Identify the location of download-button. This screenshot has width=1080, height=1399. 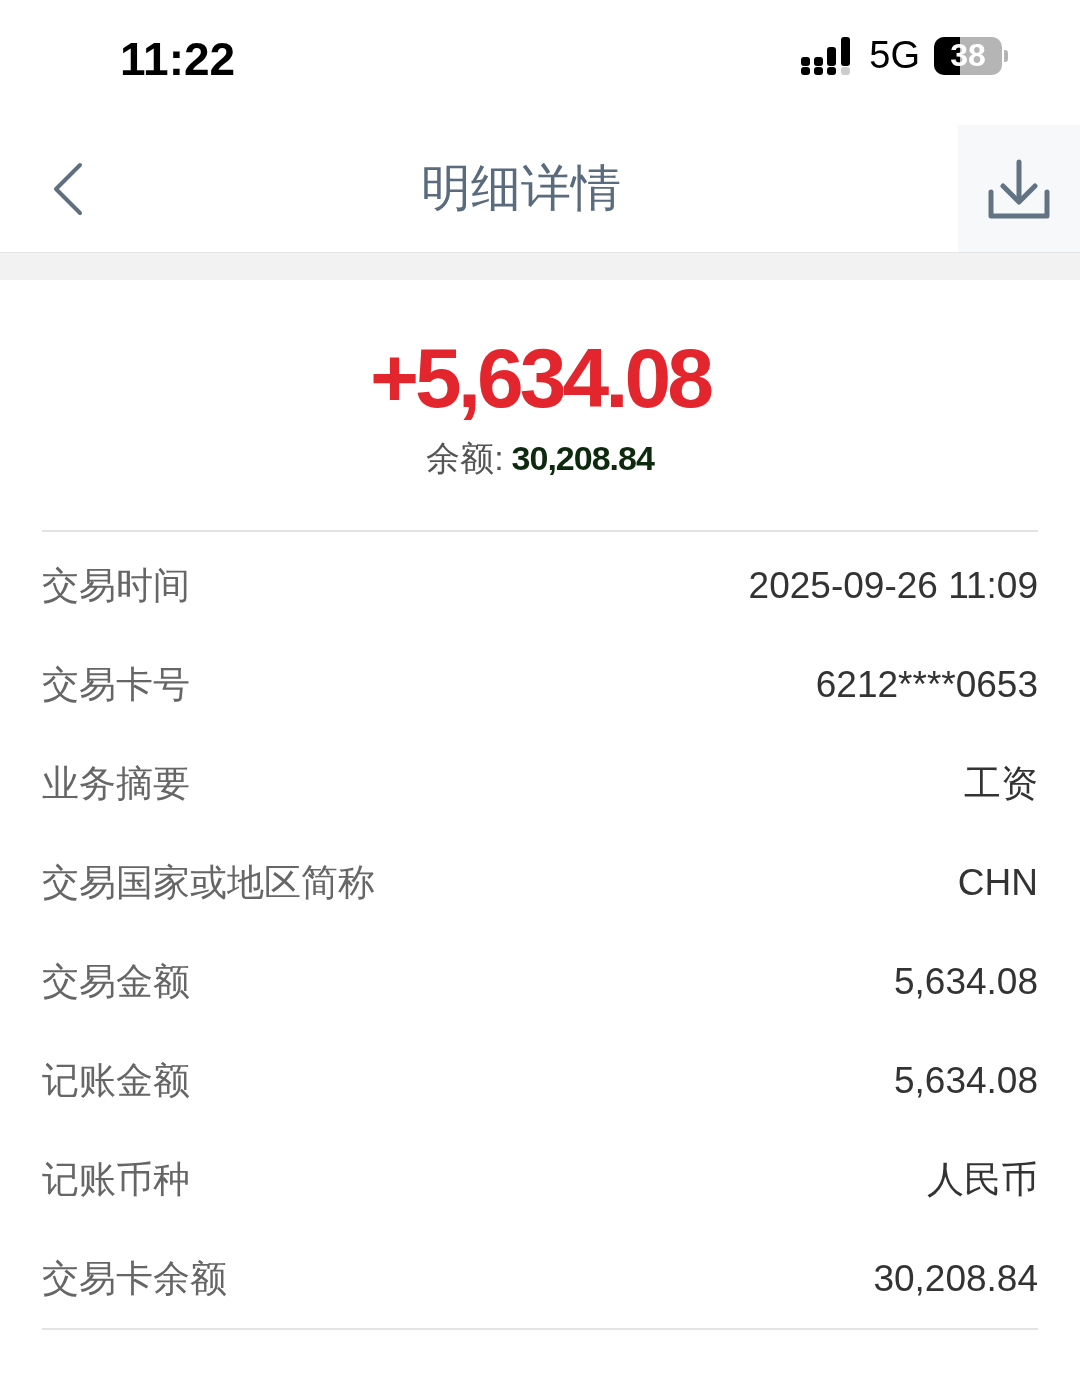
(1019, 188).